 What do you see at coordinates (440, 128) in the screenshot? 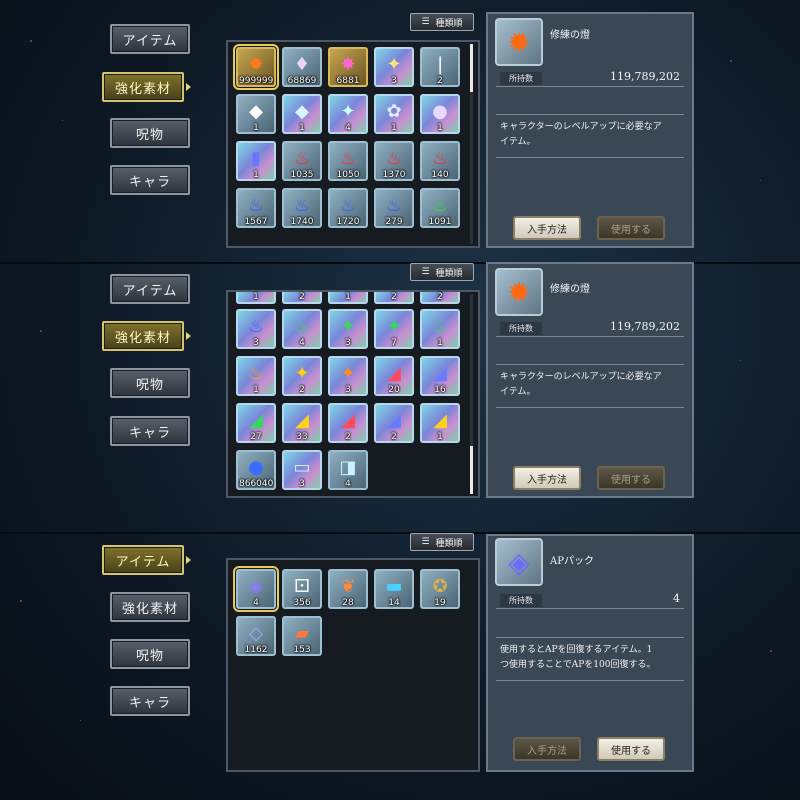
I see `item-count: 1` at bounding box center [440, 128].